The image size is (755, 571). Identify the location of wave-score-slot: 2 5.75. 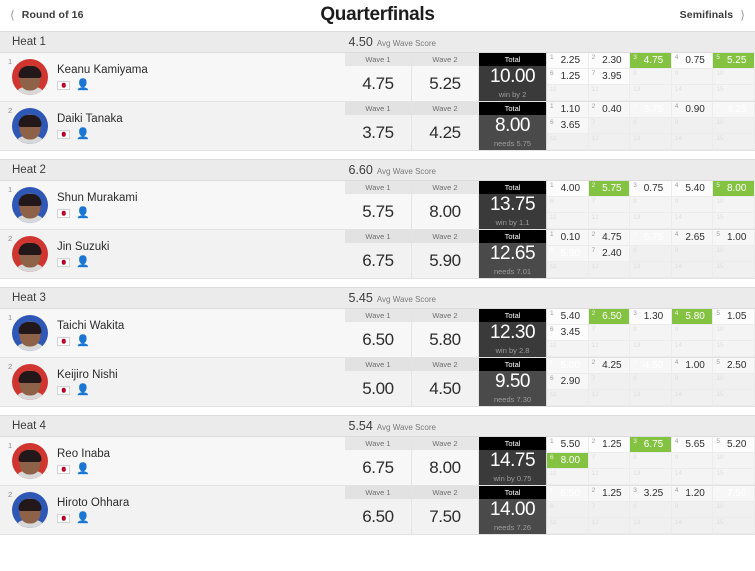
(609, 189).